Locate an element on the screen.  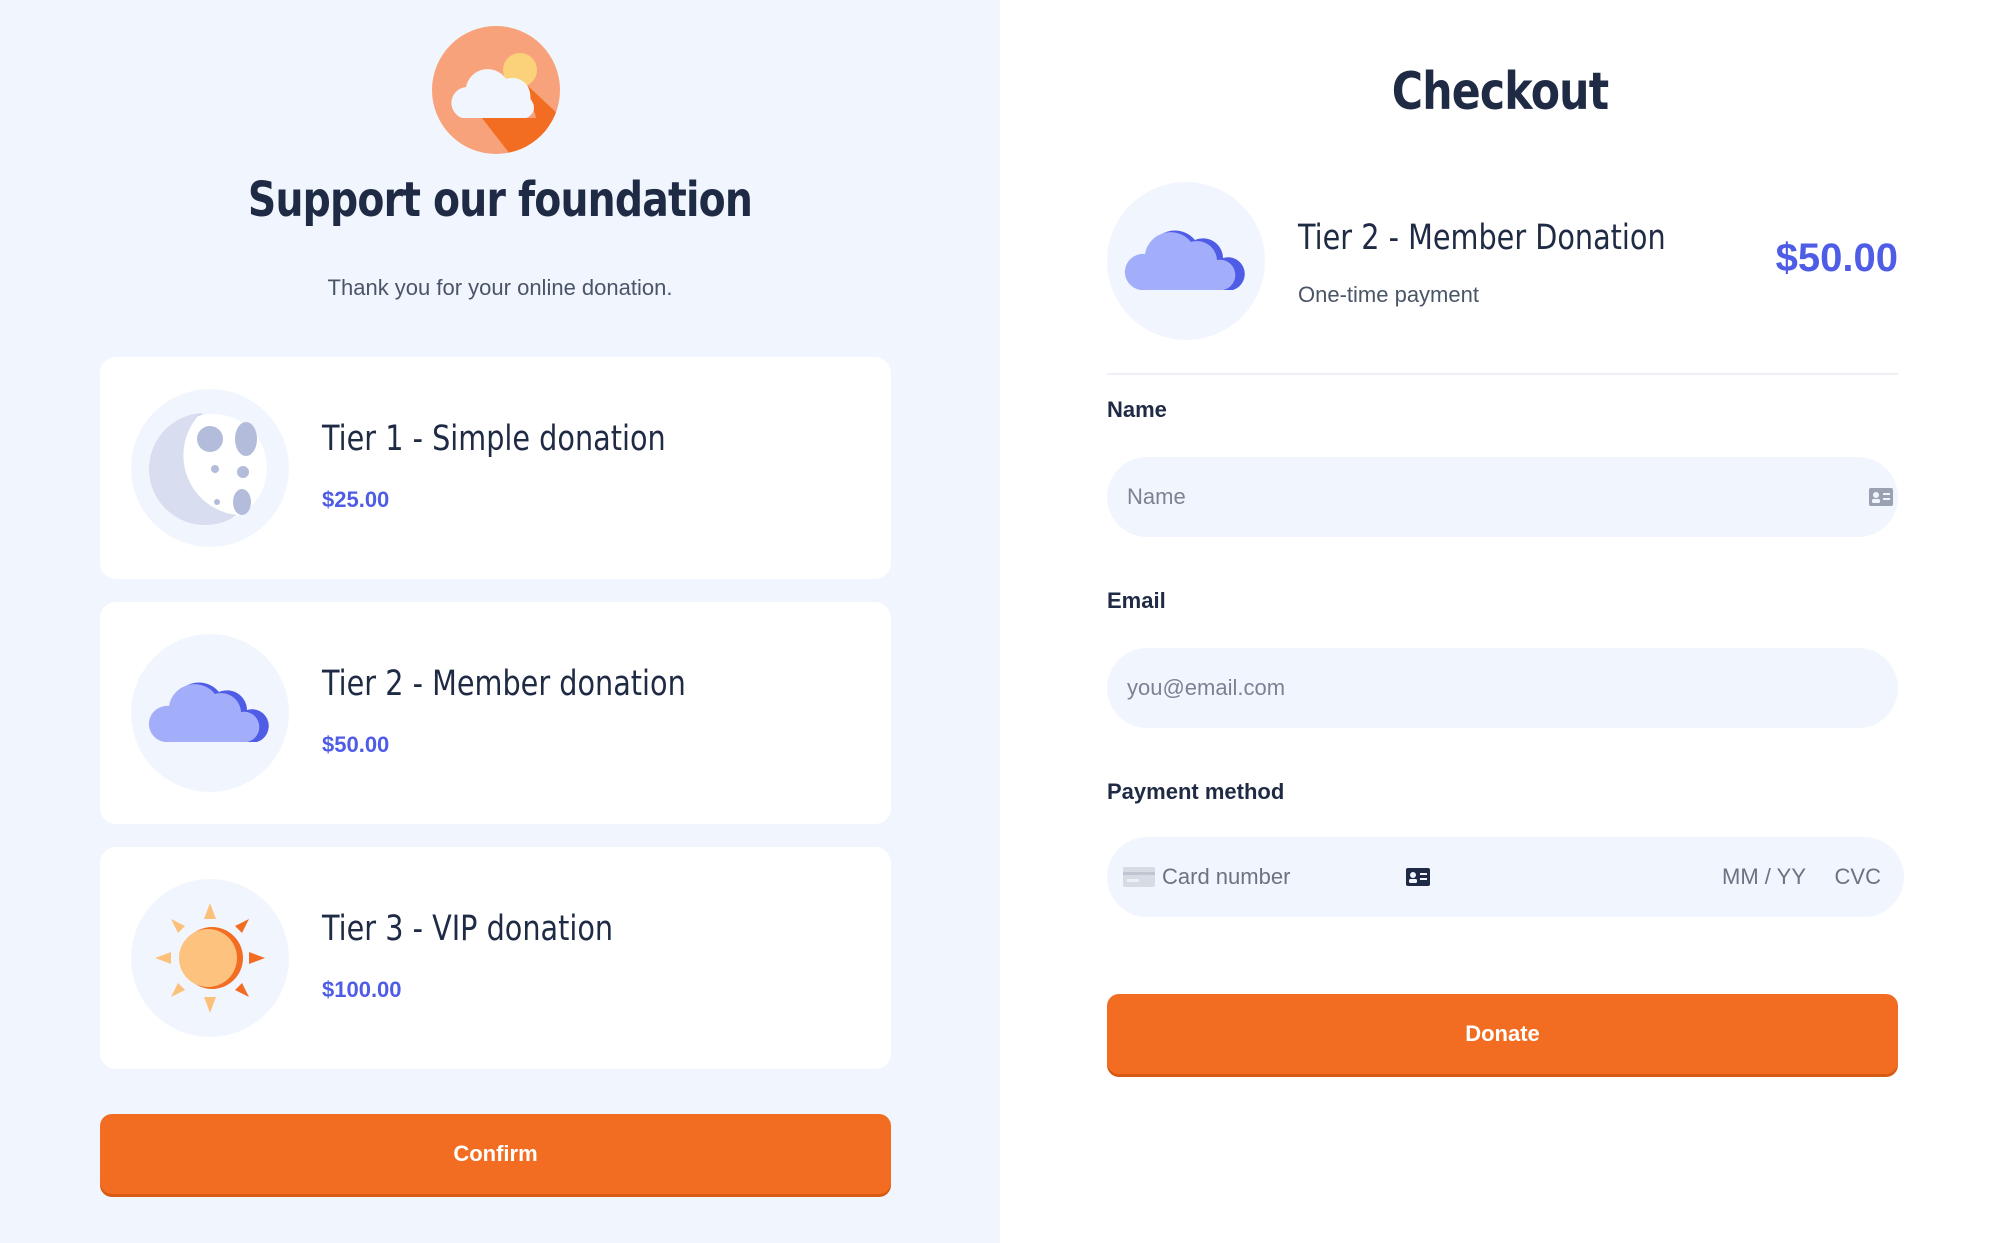
tier-name: Tier 1 - Simple donation is located at coordinates (494, 439).